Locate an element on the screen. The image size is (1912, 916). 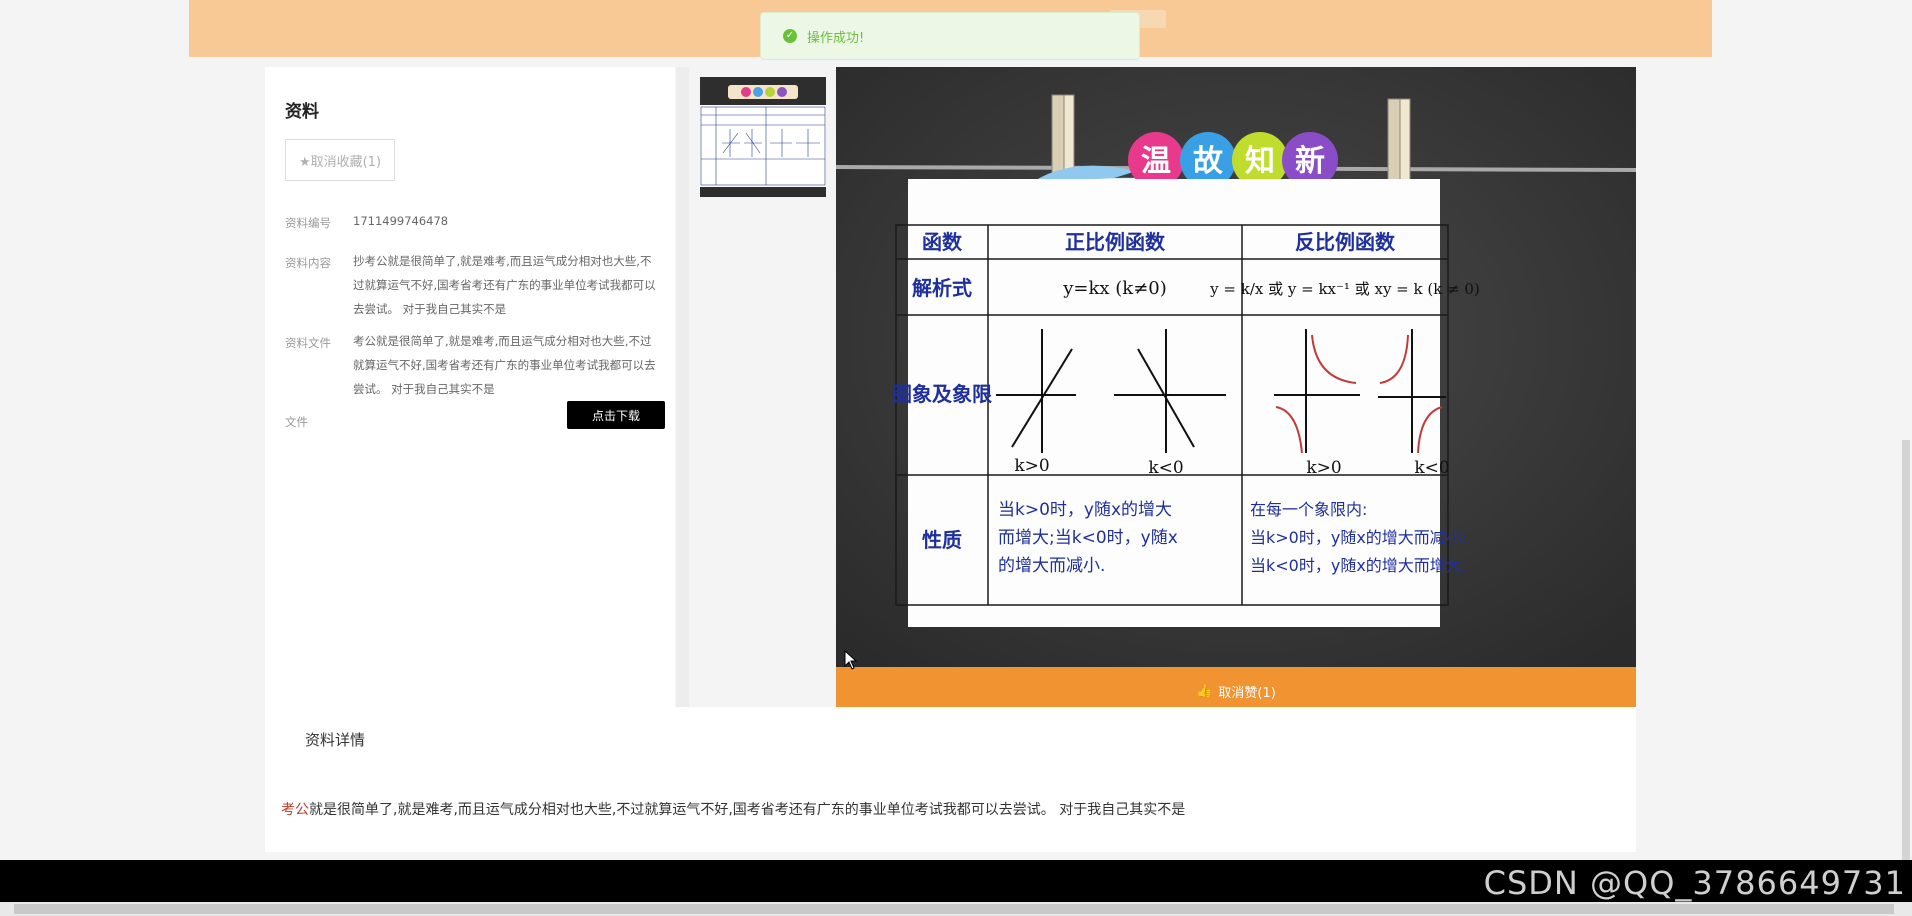
banner-char: 知 is located at coordinates (1260, 161).